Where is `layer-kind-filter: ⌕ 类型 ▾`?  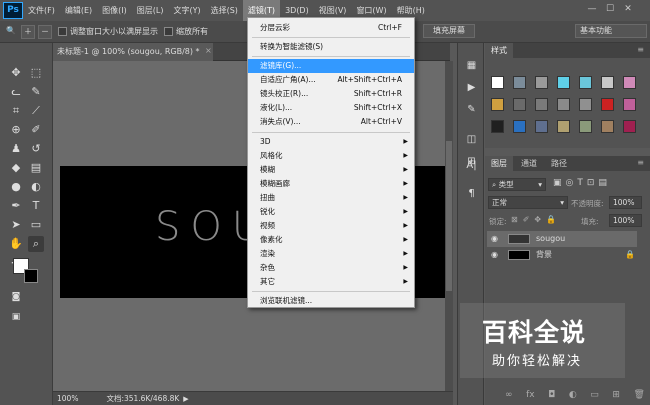
layer-kind-filter: ⌕ 类型 ▾ is located at coordinates (517, 184).